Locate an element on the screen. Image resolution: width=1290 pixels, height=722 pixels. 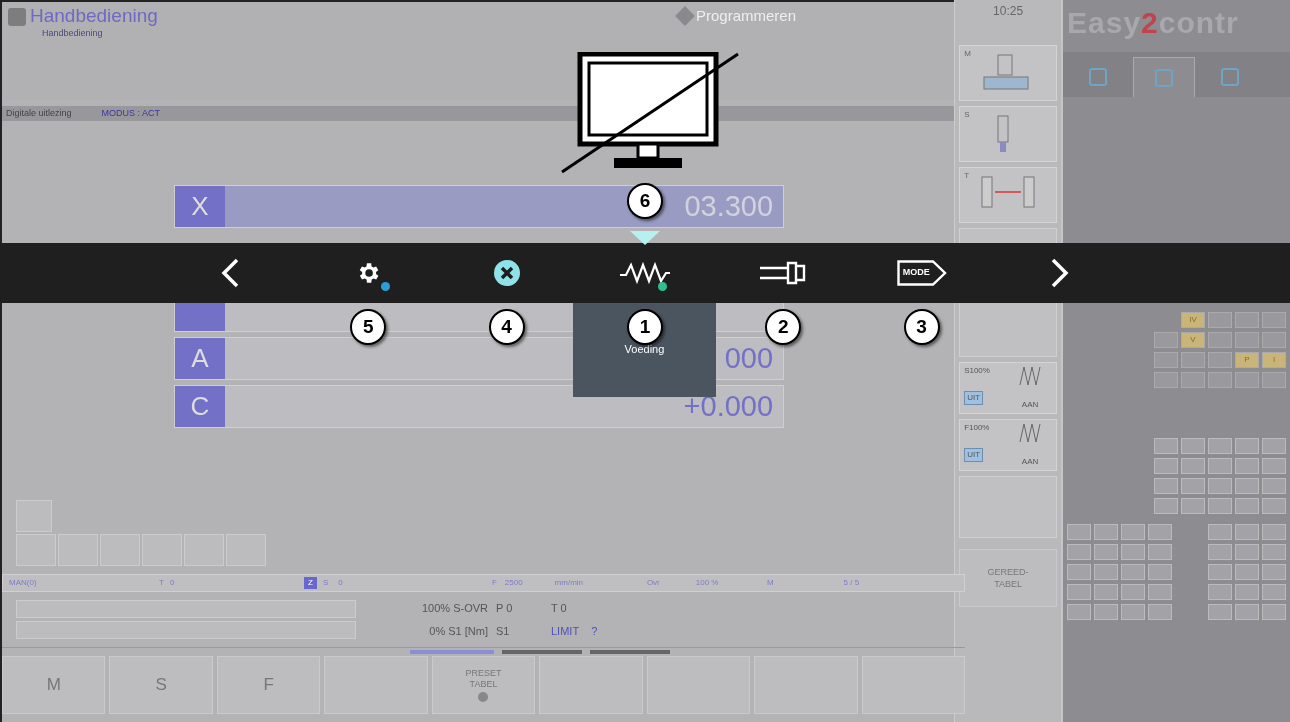
softkey is located at coordinates (913, 685).